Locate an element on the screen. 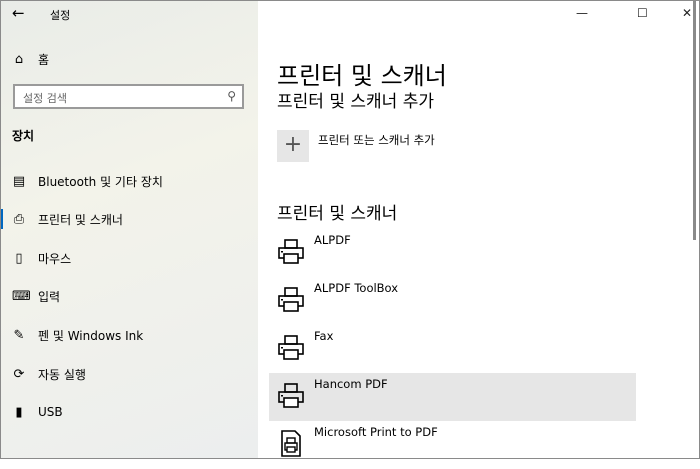 Image resolution: width=700 pixels, height=469 pixels. sidebar-item-label: Bluetooth 및 기타 장치 is located at coordinates (100, 181).